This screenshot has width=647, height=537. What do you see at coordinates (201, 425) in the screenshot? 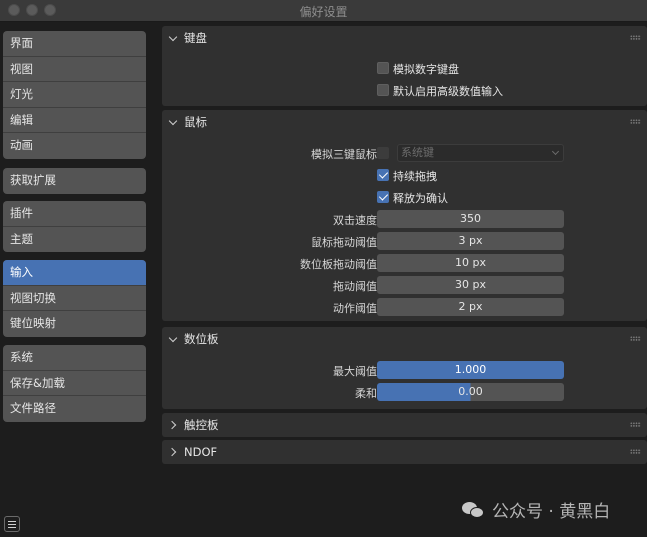
I see `panel-touchpad-title: 触控板` at bounding box center [201, 425].